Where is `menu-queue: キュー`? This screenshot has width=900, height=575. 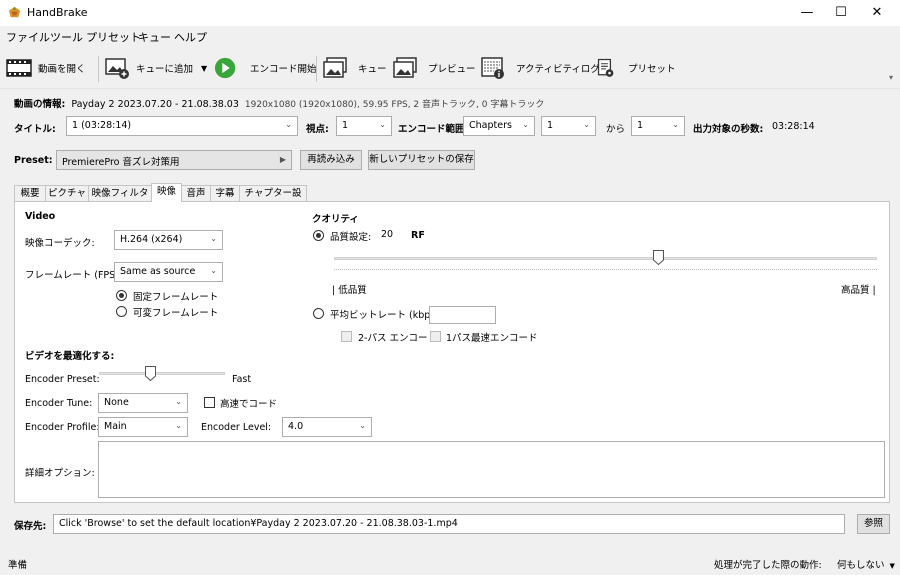 menu-queue: キュー is located at coordinates (154, 37).